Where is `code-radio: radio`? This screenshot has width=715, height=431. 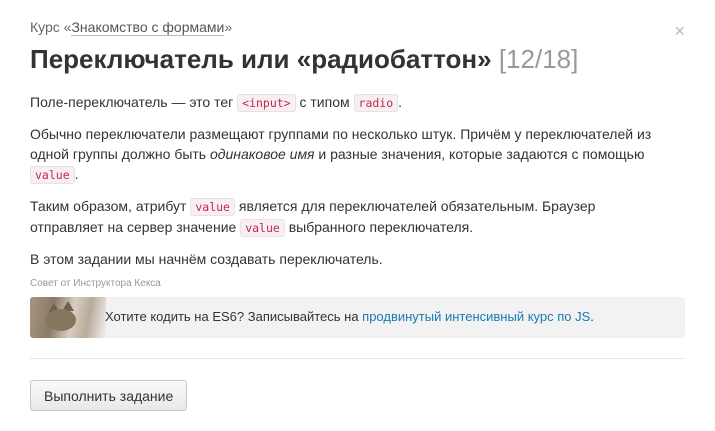
code-radio: radio is located at coordinates (376, 103).